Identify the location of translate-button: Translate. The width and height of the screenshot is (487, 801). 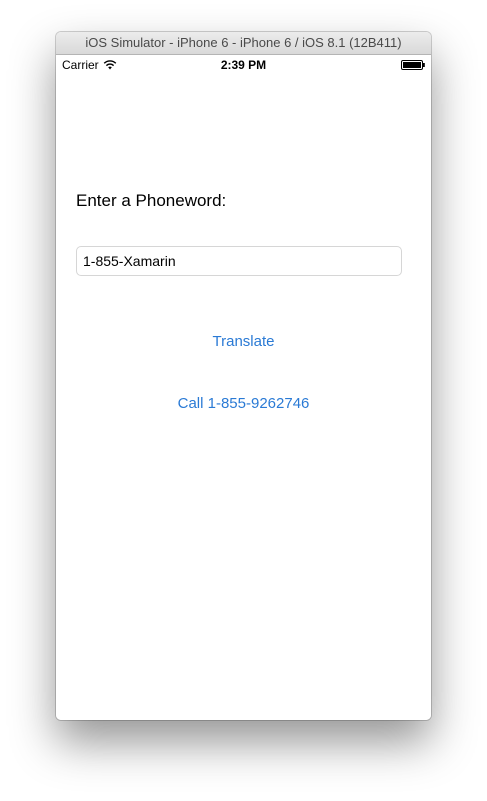
(243, 341).